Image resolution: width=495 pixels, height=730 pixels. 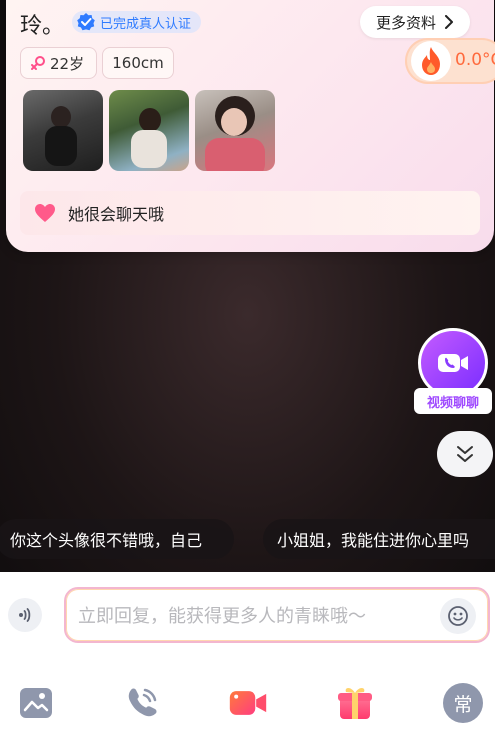 I want to click on emoji-button, so click(x=458, y=616).